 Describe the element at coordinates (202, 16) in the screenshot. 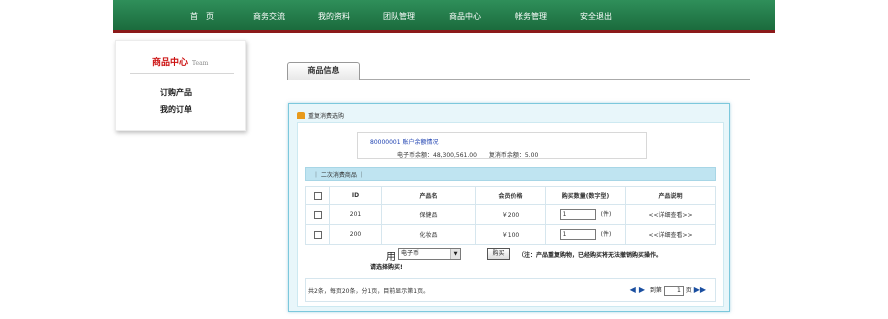

I see `nav-home: 首 页` at that location.